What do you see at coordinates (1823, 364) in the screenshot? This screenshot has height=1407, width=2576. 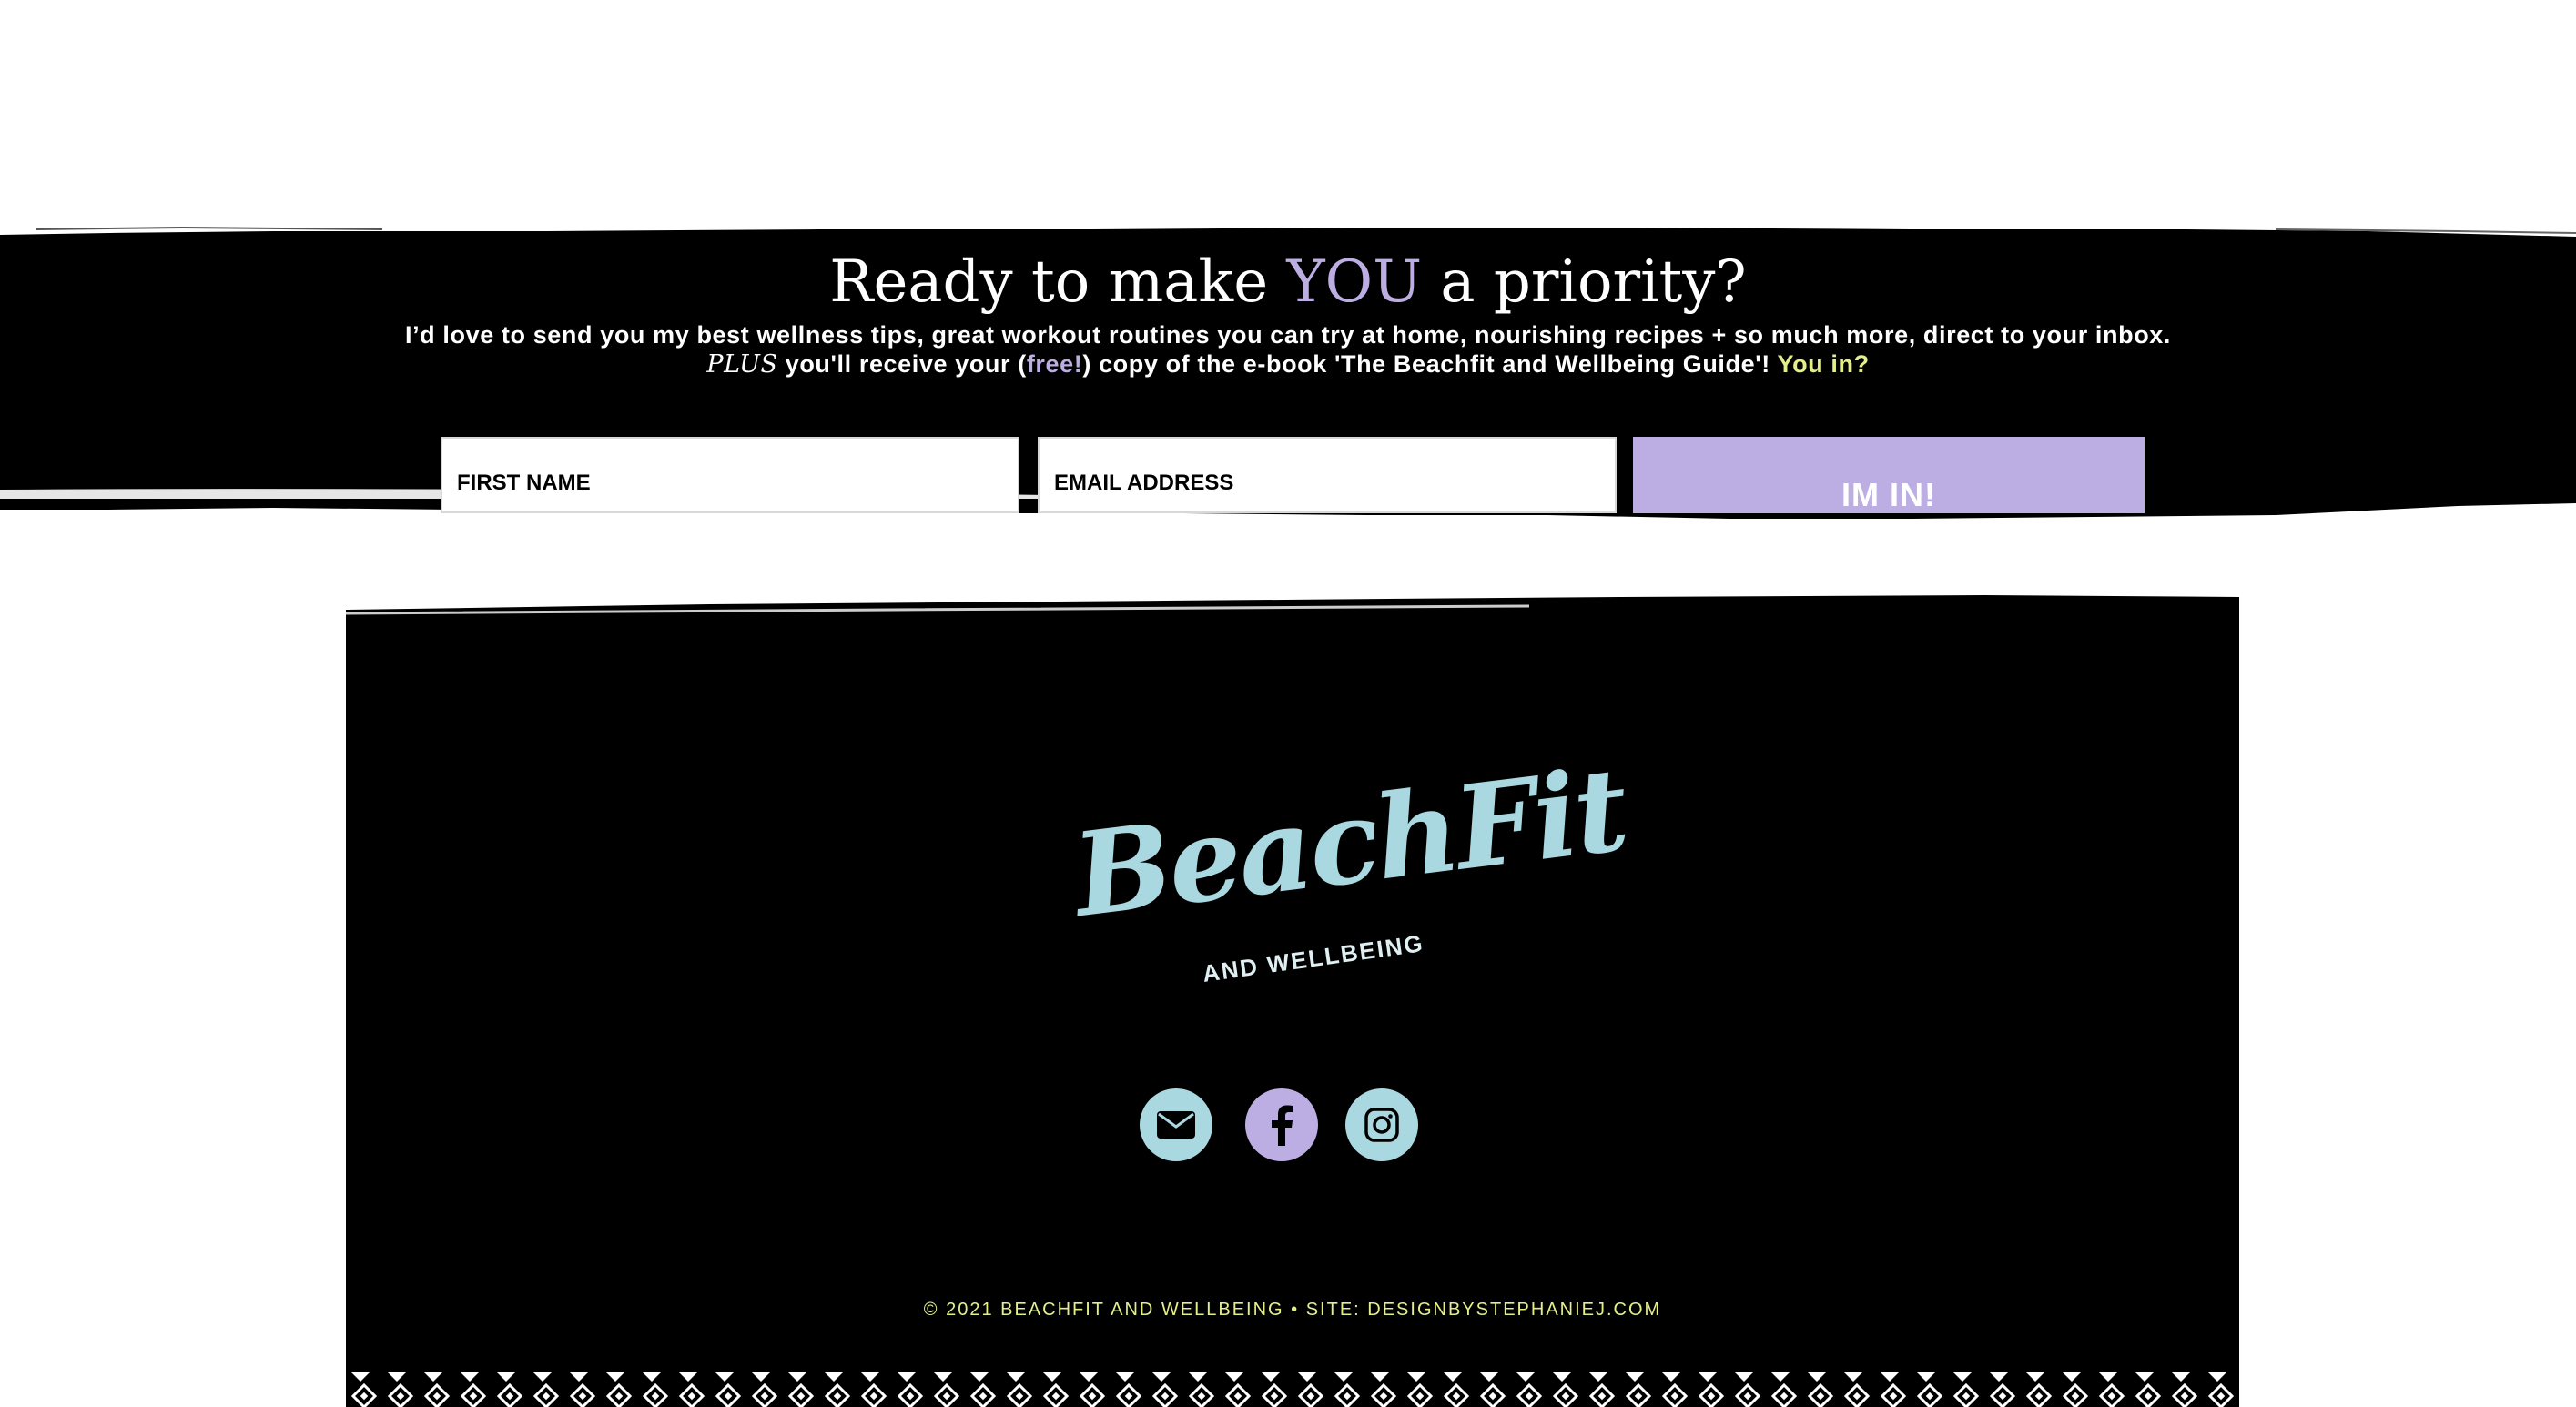 I see `offer-you-in: You in?` at bounding box center [1823, 364].